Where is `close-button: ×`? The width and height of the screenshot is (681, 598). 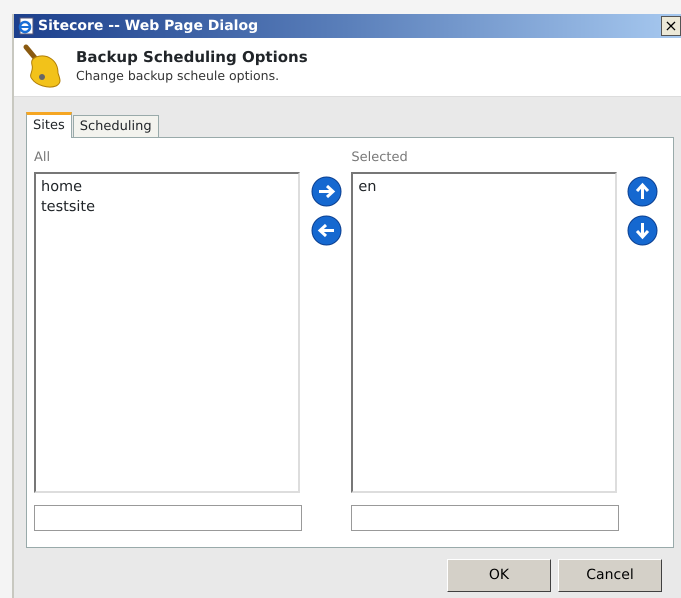 close-button: × is located at coordinates (671, 26).